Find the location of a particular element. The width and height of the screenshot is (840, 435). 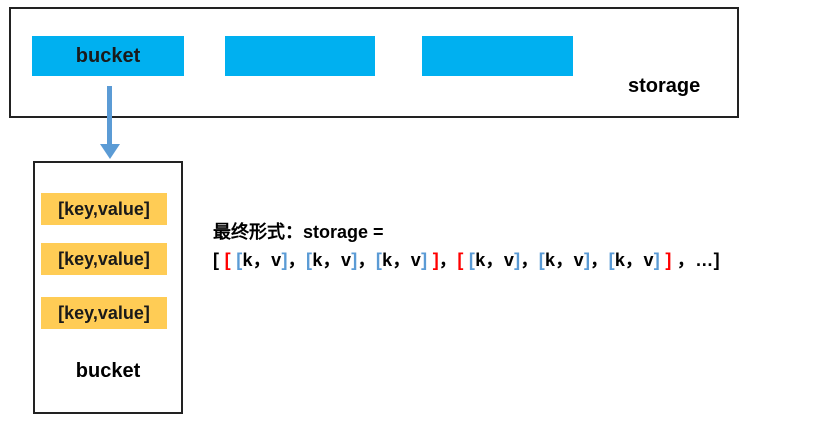

arrow-down-icon is located at coordinates (110, 151).